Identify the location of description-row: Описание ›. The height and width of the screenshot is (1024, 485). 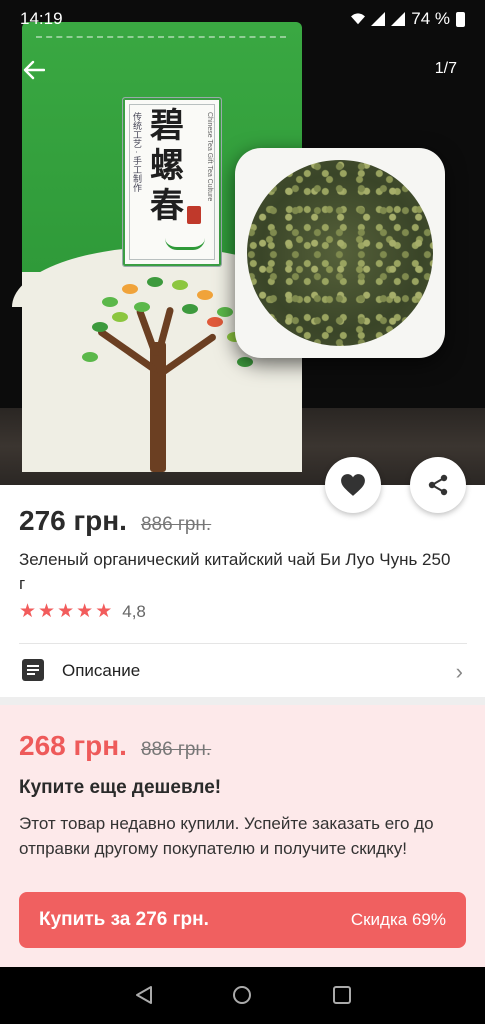
(242, 671).